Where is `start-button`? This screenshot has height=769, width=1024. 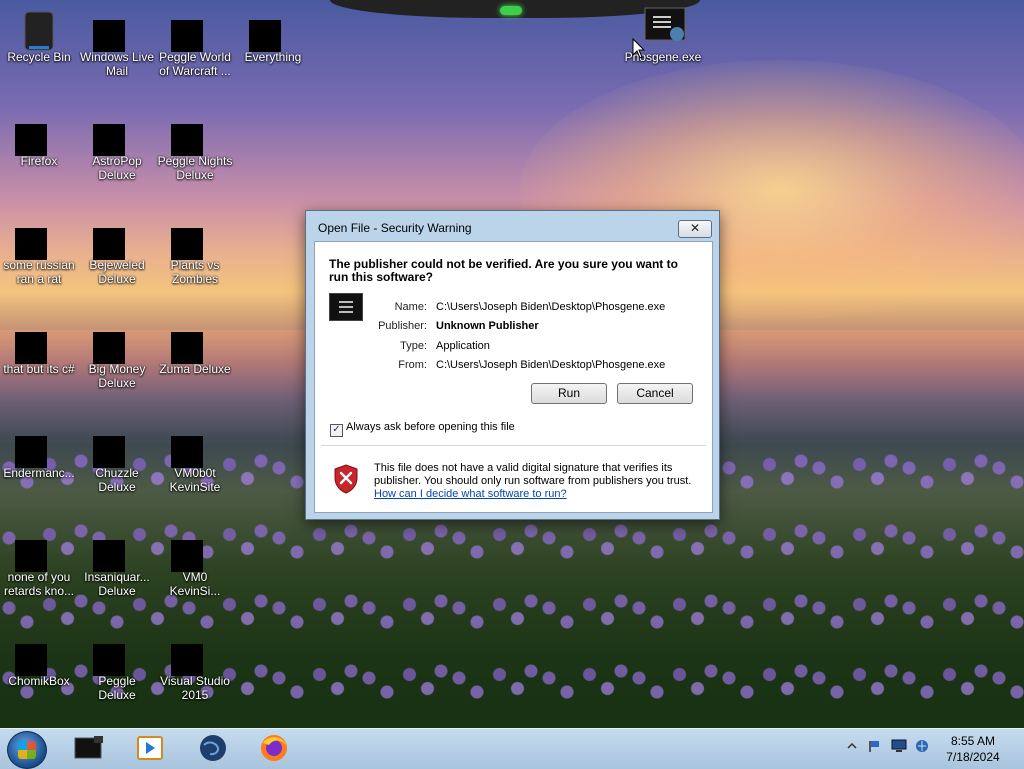
start-button is located at coordinates (27, 750).